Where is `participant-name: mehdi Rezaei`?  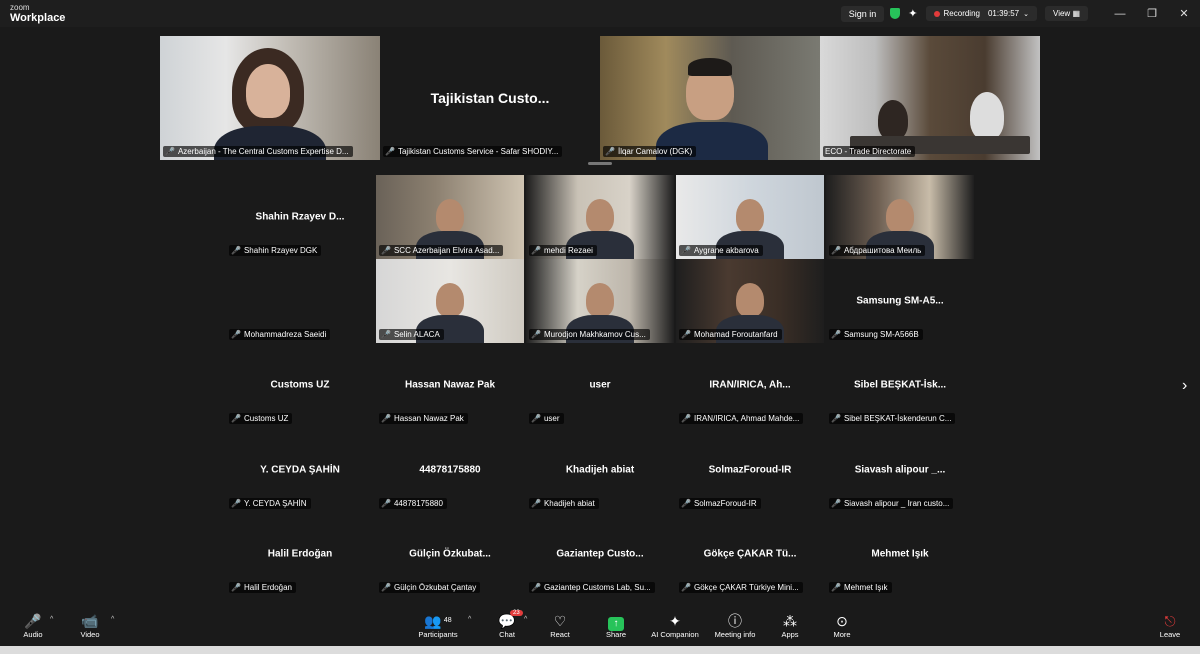
participant-name: mehdi Rezaei is located at coordinates (568, 250).